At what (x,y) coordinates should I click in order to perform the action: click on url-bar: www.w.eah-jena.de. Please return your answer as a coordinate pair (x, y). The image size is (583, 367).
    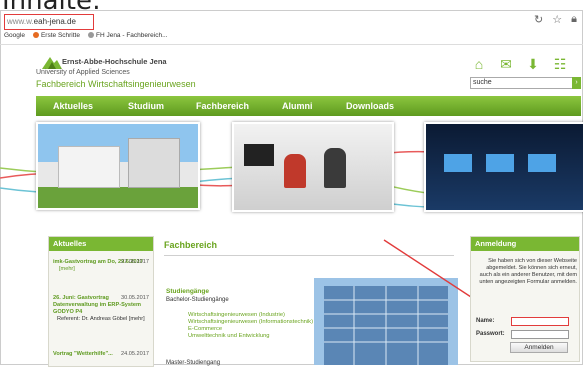
    Looking at the image, I should click on (49, 22).